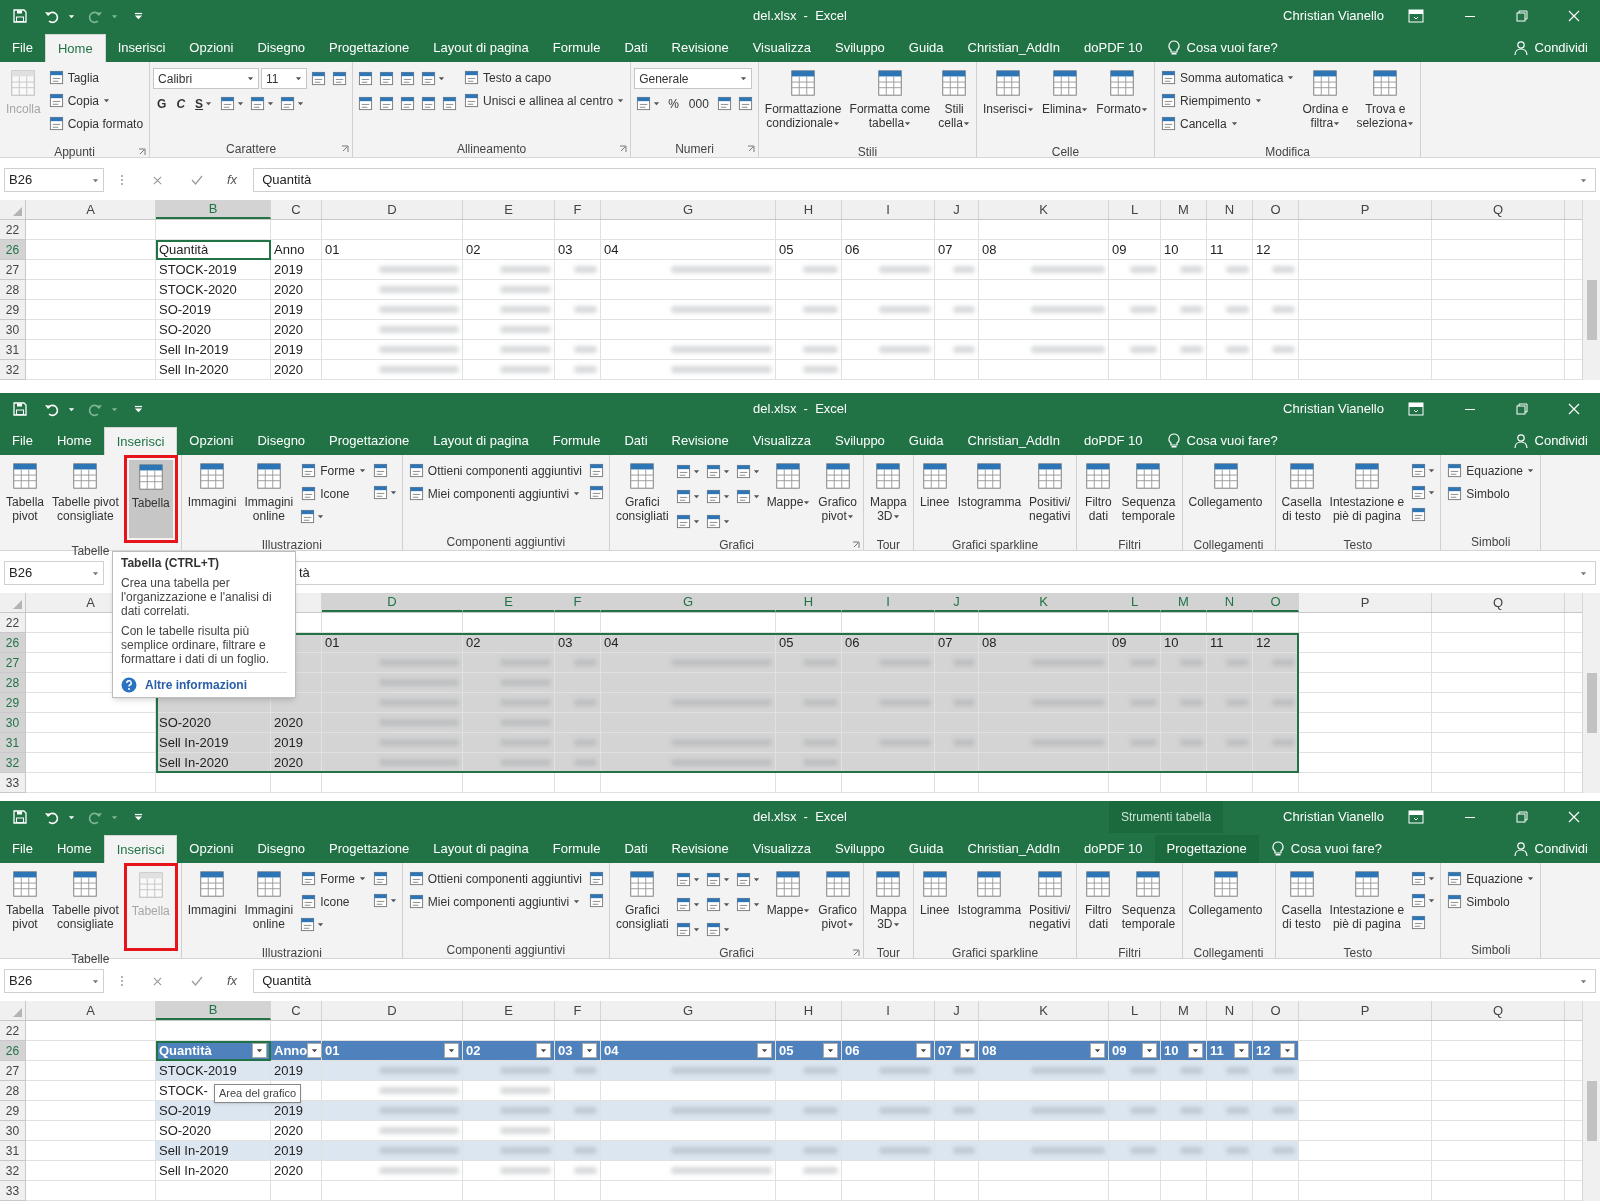 This screenshot has height=1204, width=1600. What do you see at coordinates (142, 152) in the screenshot?
I see `dialog-launcher-icon` at bounding box center [142, 152].